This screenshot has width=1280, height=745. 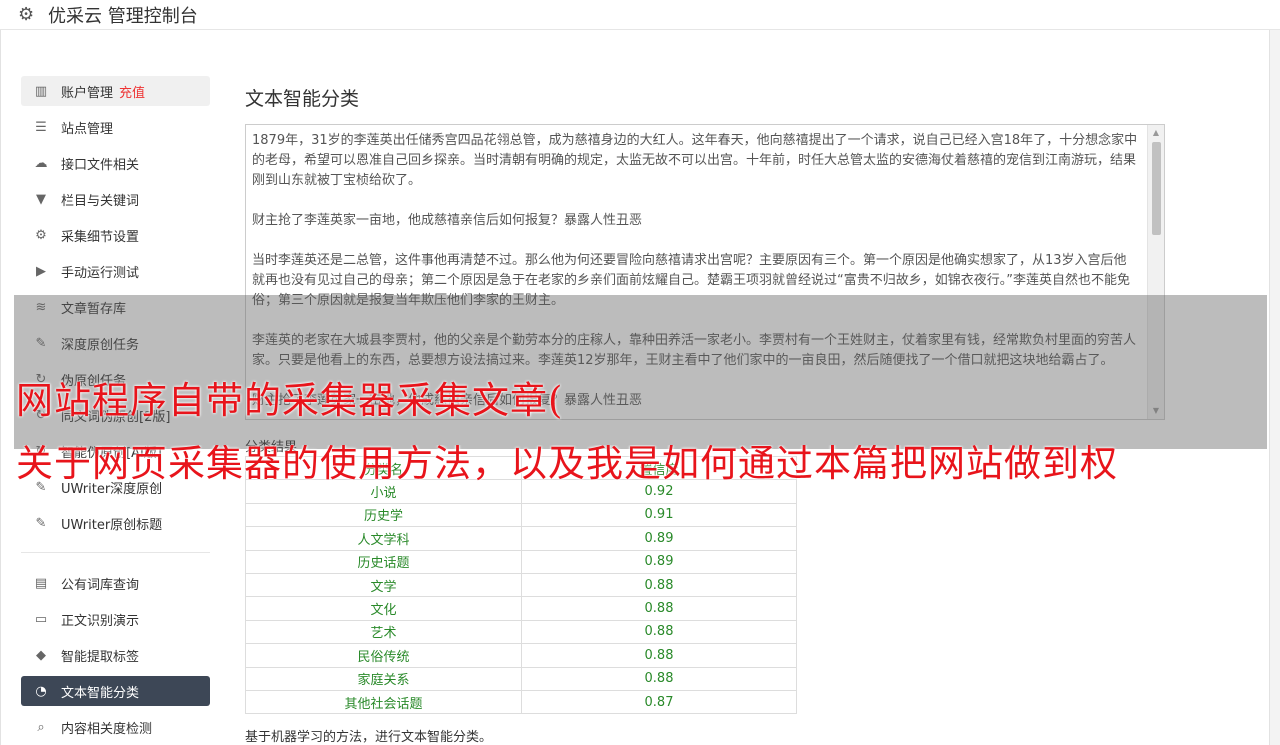 What do you see at coordinates (41, 523) in the screenshot?
I see `edit-icon: ✎` at bounding box center [41, 523].